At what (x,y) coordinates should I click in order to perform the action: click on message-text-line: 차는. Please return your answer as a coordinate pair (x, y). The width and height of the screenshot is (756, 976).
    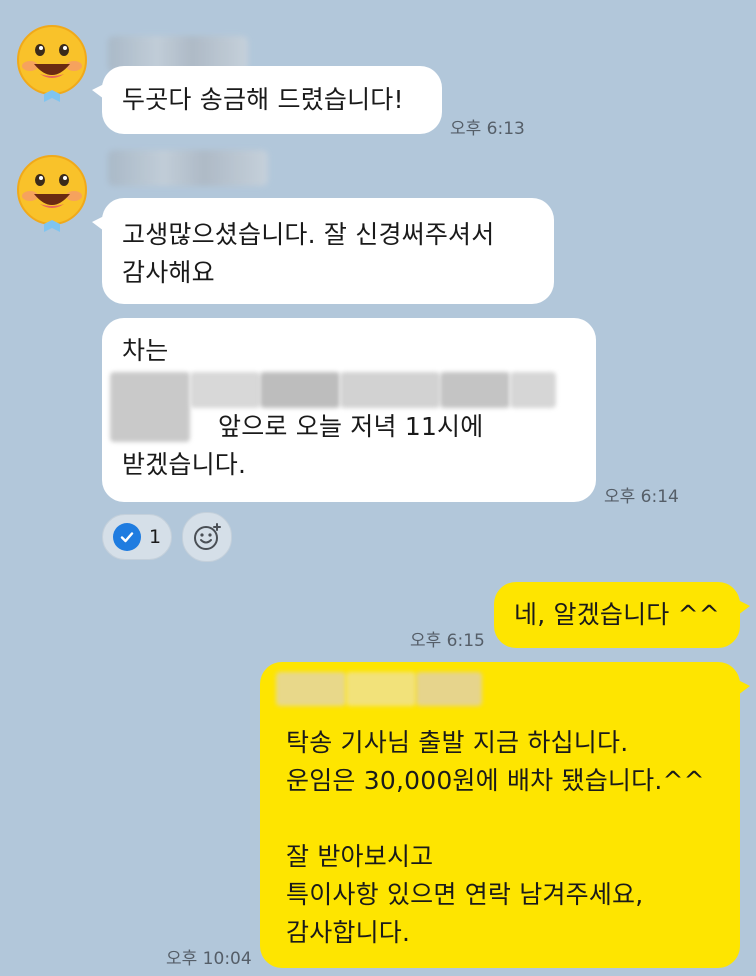
    Looking at the image, I should click on (145, 350).